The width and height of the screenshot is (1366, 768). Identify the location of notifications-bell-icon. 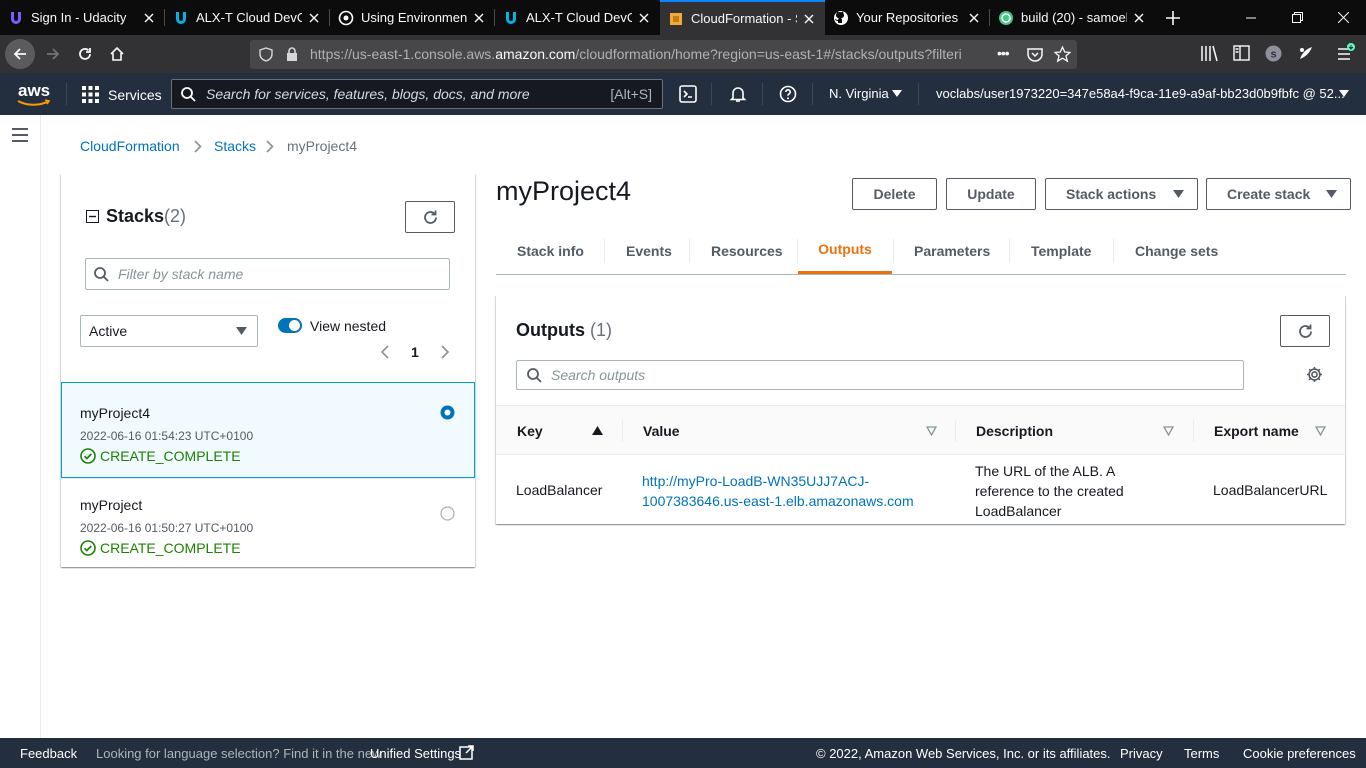
(738, 94).